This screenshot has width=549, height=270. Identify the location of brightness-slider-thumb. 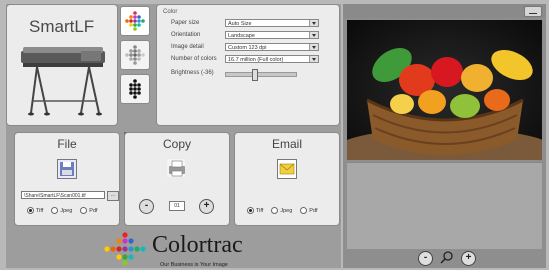
(255, 75).